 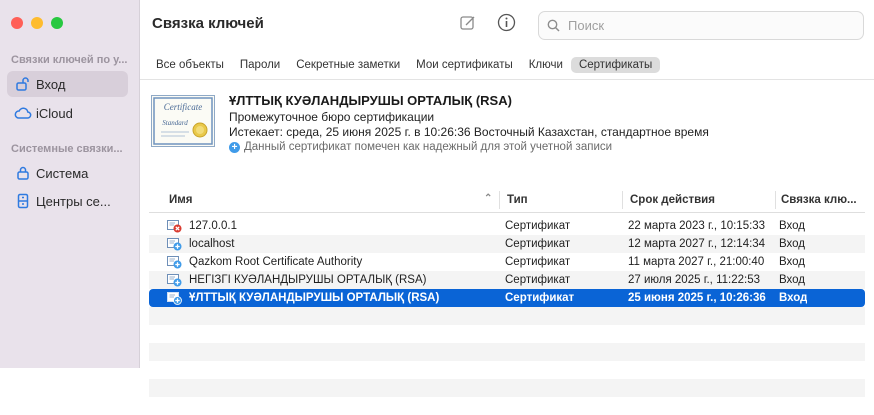 What do you see at coordinates (370, 100) in the screenshot?
I see `certificate-title: ҰЛТТЫҚ КУӘЛАНДЫРУШЫ ОРТАЛЫҚ (RSA)` at bounding box center [370, 100].